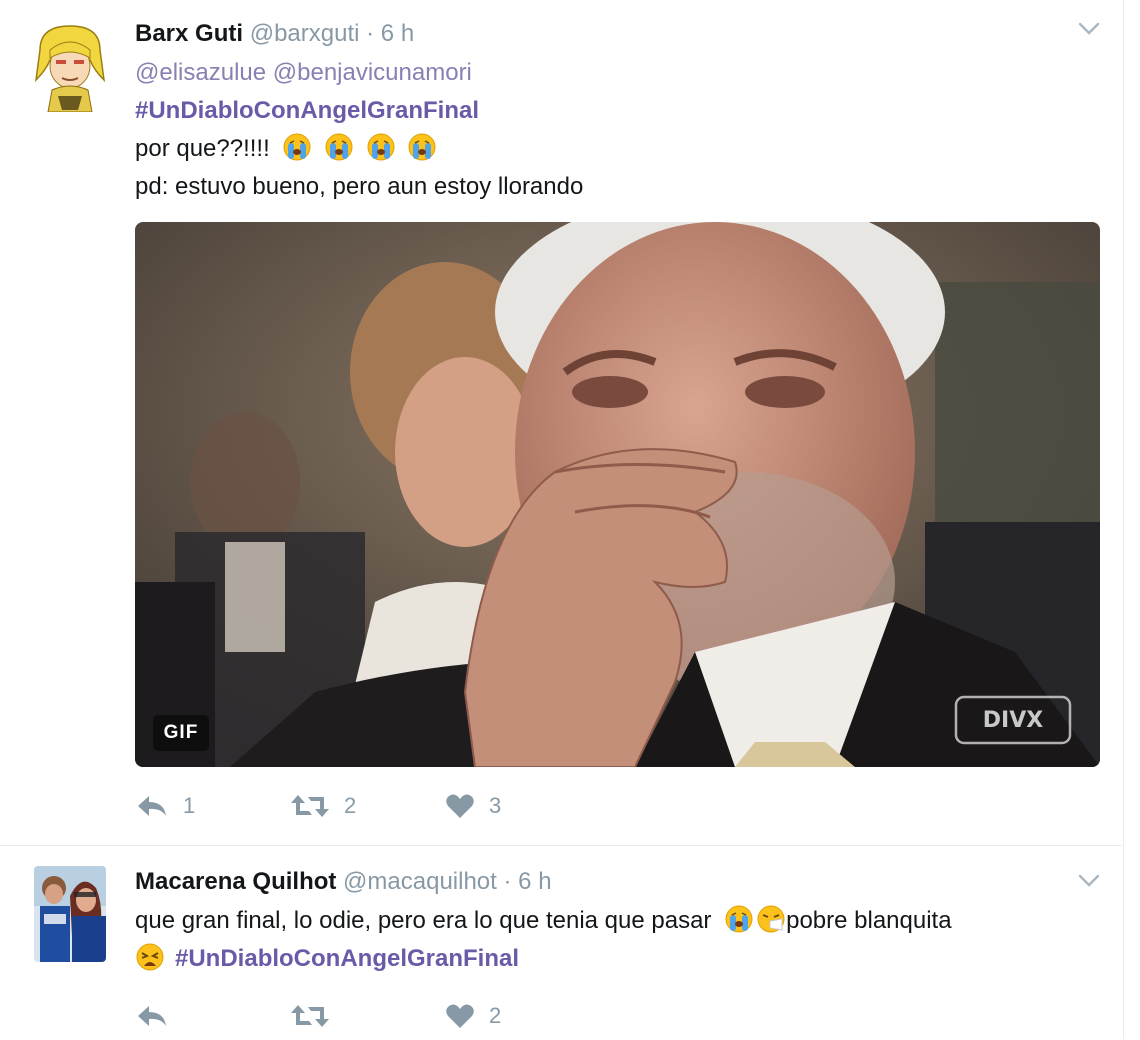 The height and width of the screenshot is (1040, 1140). Describe the element at coordinates (189, 33) in the screenshot. I see `author-fullname: Barx Guti` at that location.